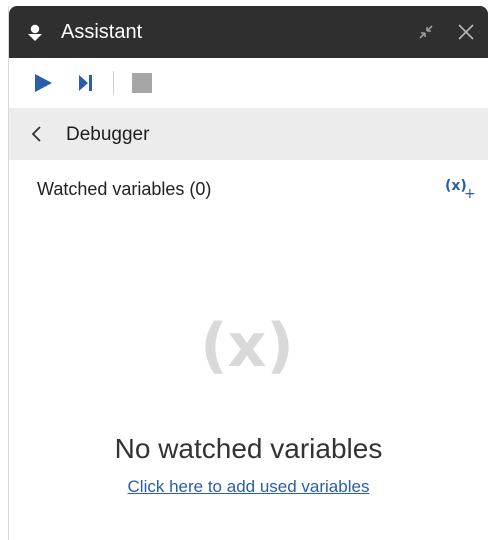  Describe the element at coordinates (458, 189) in the screenshot. I see `add-watch-variable-button: (x) +` at that location.